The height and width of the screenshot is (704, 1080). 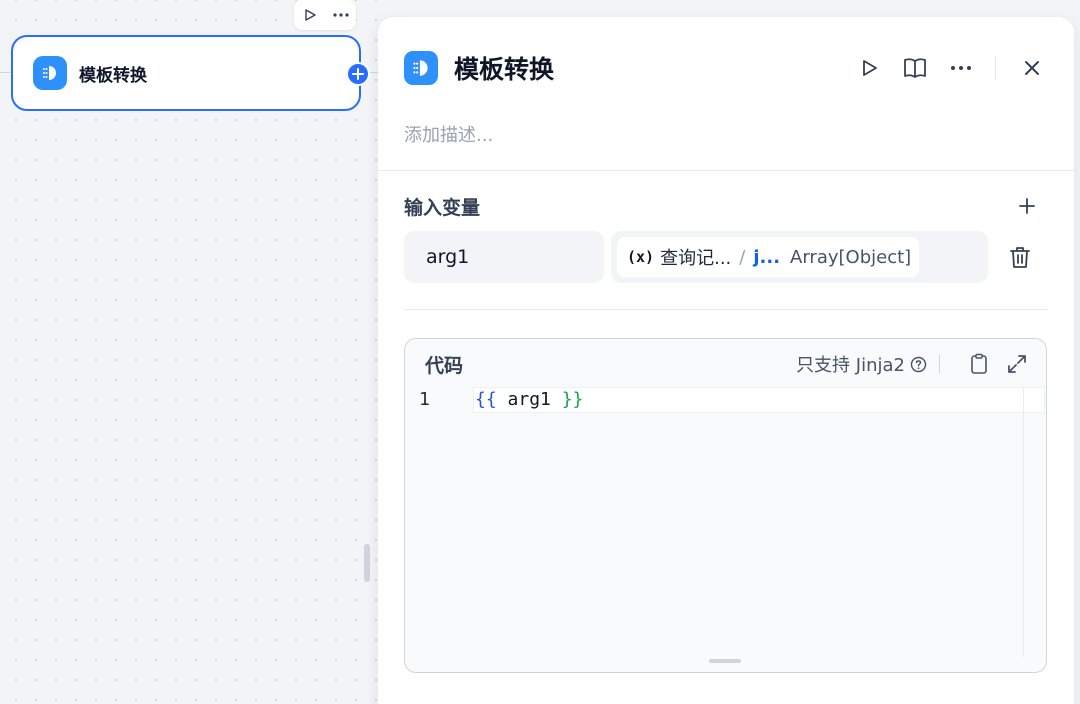 I want to click on code-variable: arg1, so click(x=529, y=399).